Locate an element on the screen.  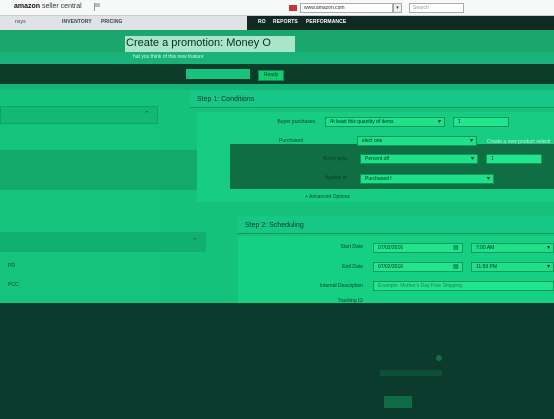
start-date-label: Start Date is located at coordinates (351, 247).